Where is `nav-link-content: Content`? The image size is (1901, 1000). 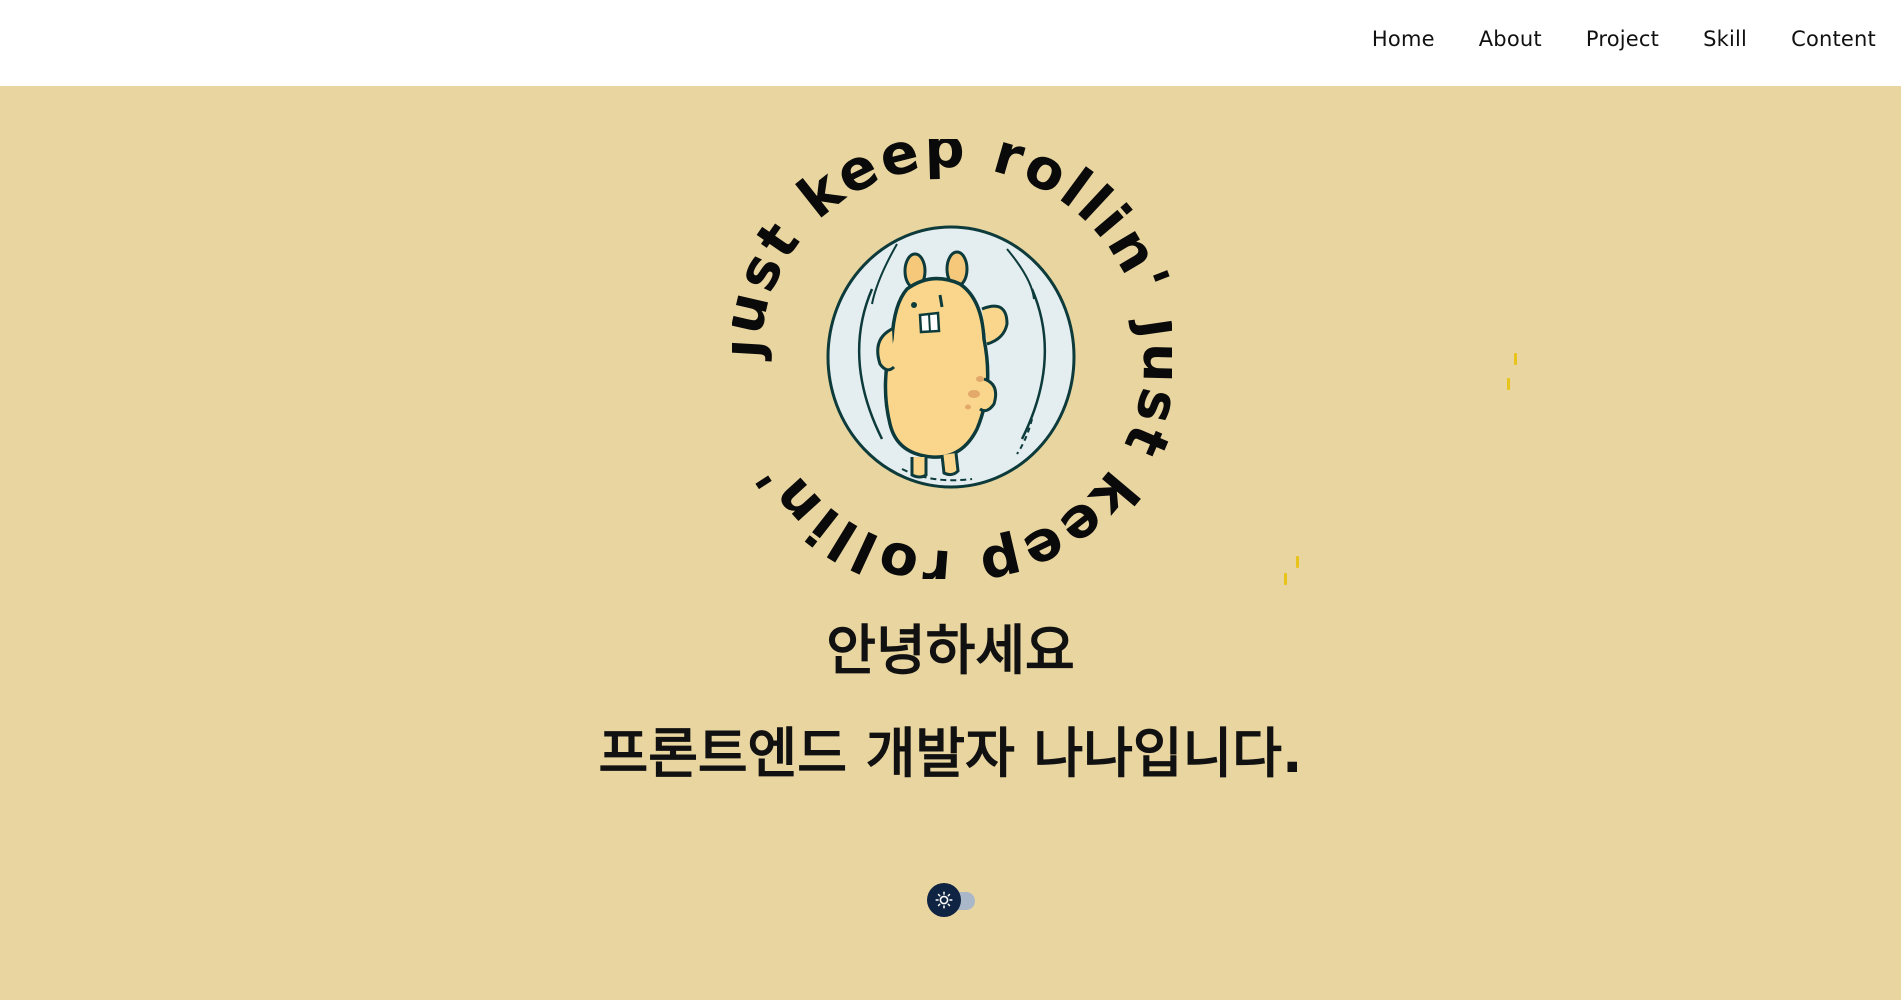
nav-link-content: Content is located at coordinates (1833, 39).